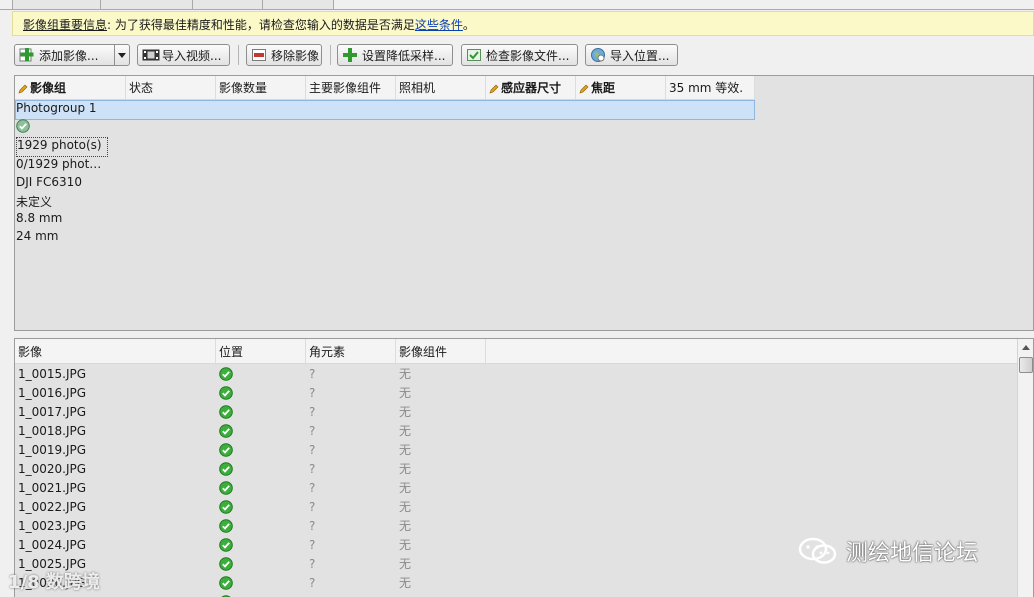 This screenshot has width=1034, height=597. I want to click on focal-length: 8.8 mm, so click(61, 220).